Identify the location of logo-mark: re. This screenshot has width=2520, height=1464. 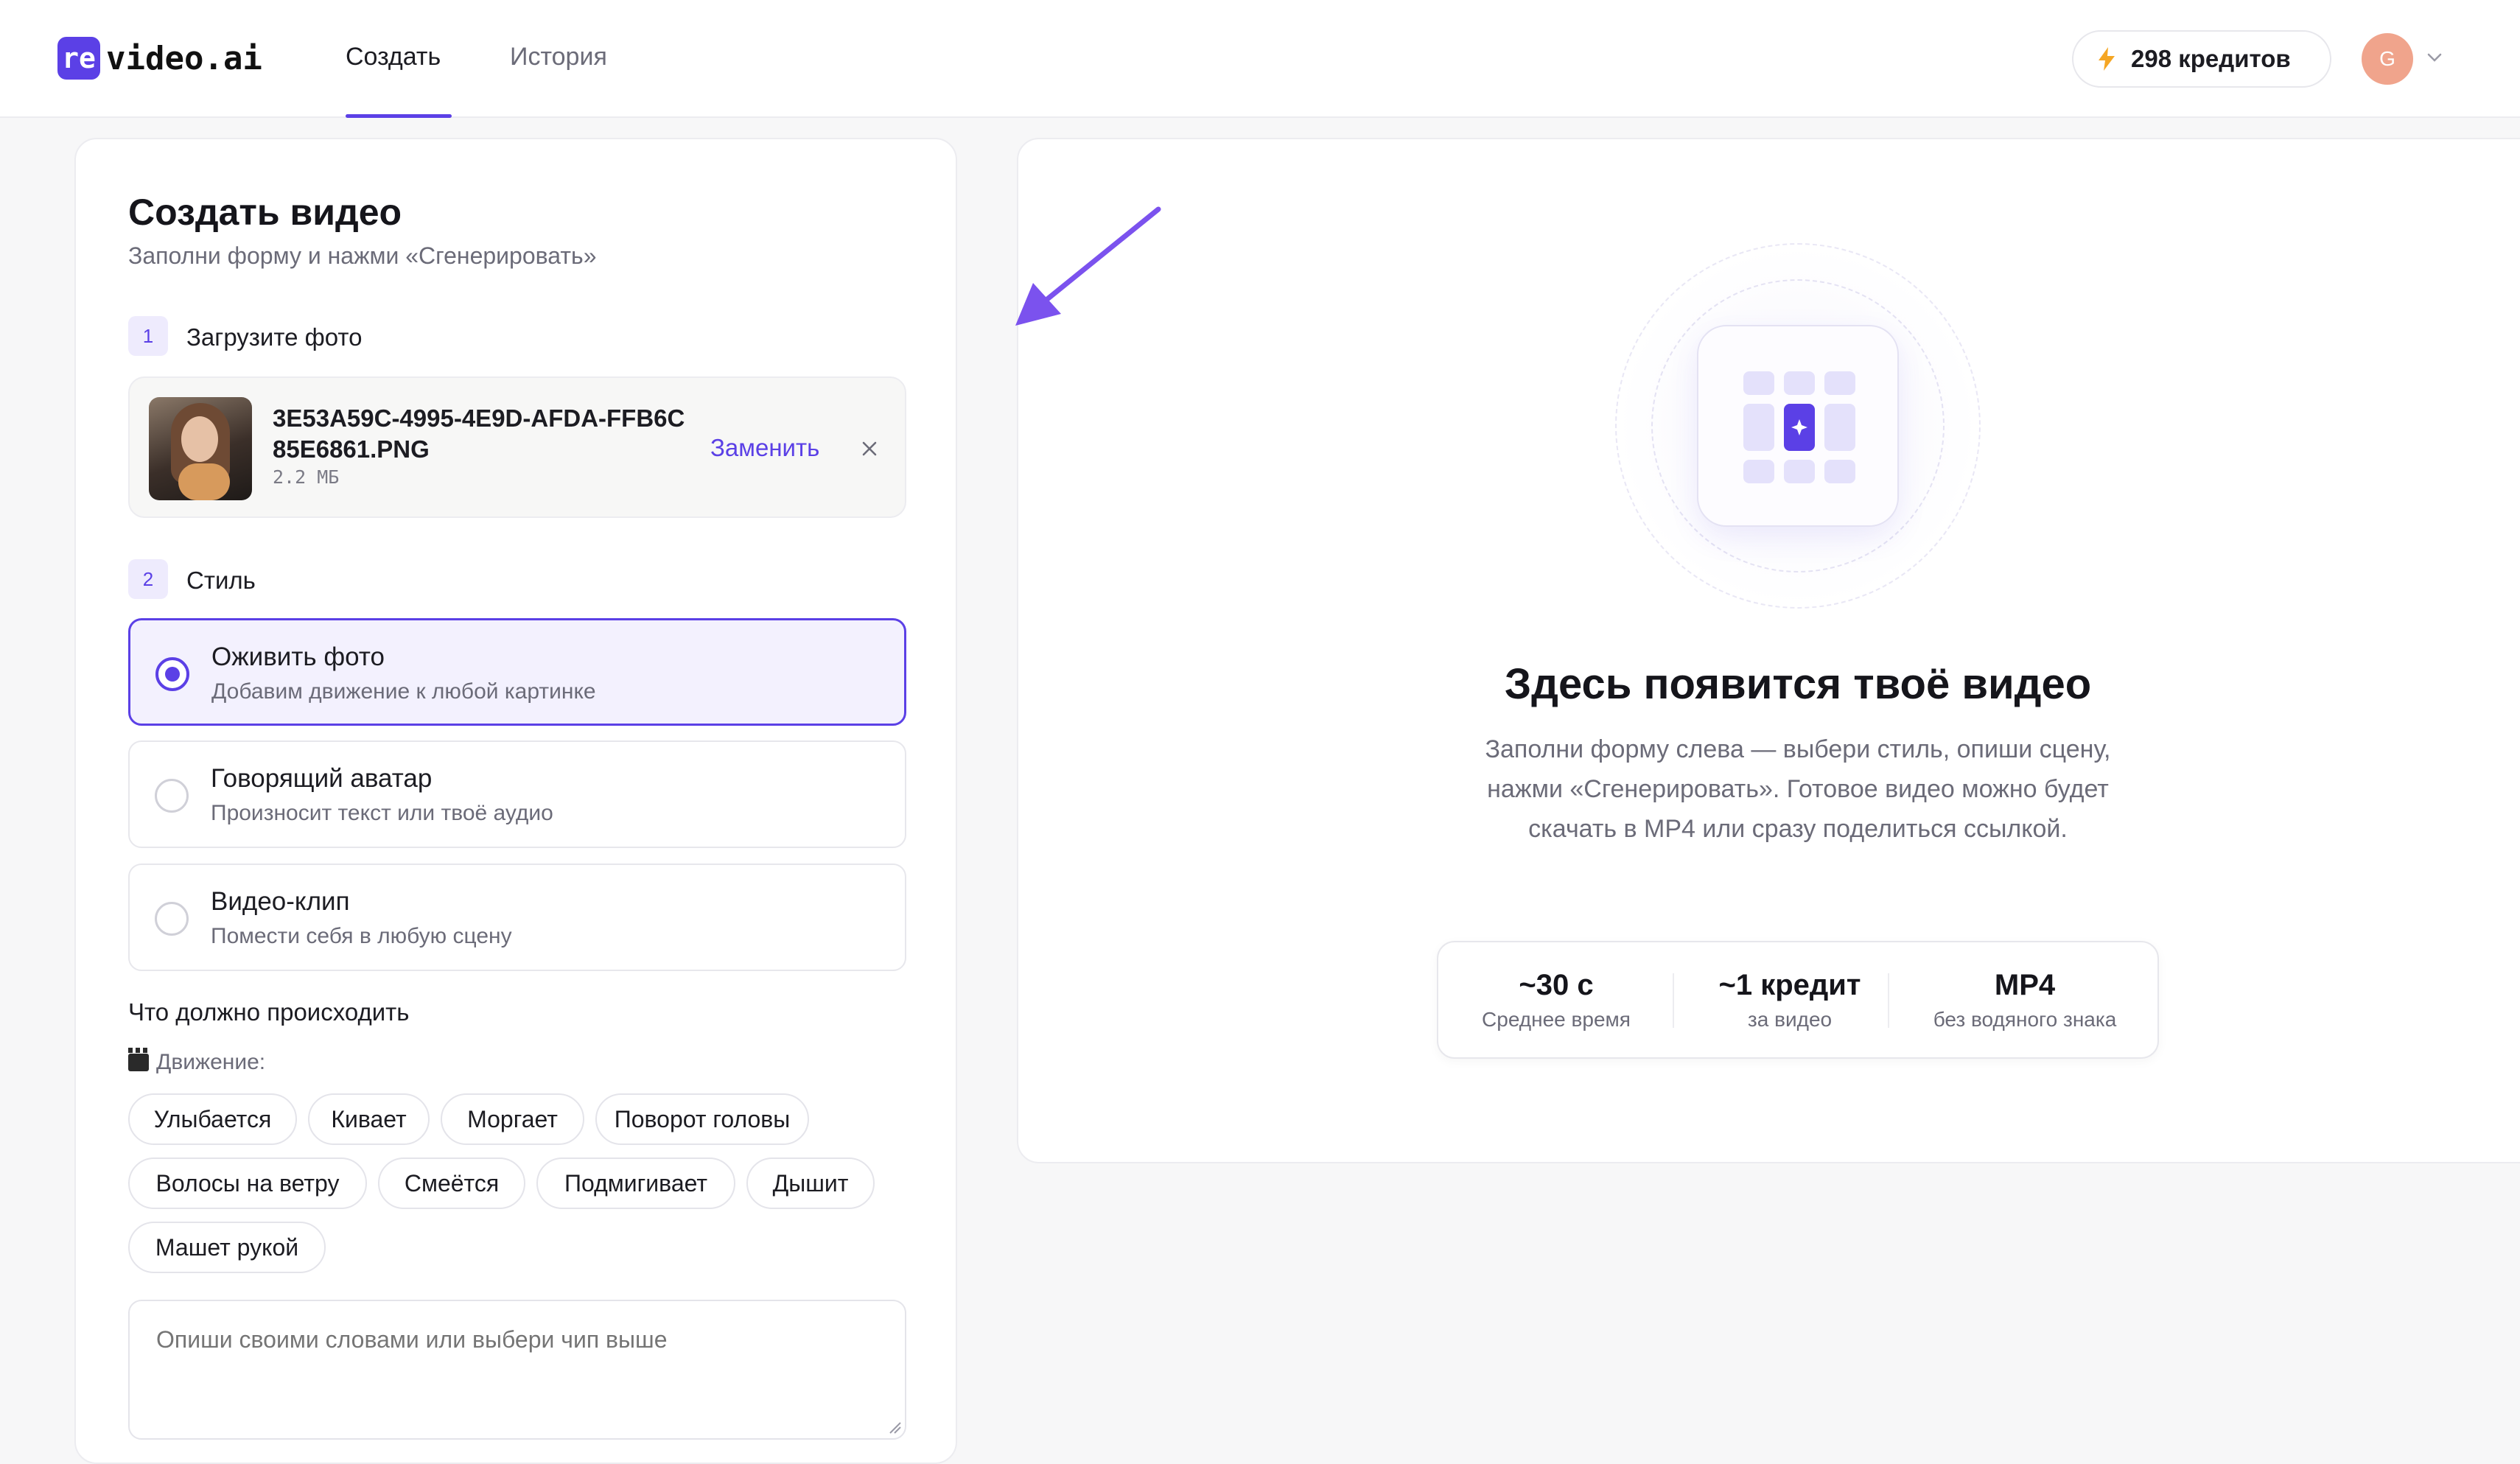
(78, 58).